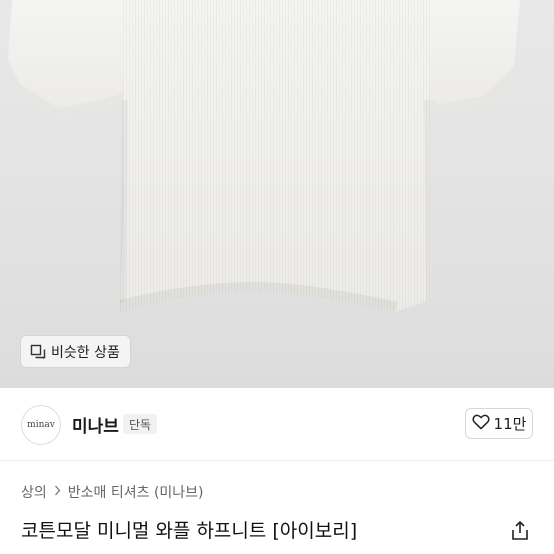  Describe the element at coordinates (510, 424) in the screenshot. I see `like-count: 11만` at that location.